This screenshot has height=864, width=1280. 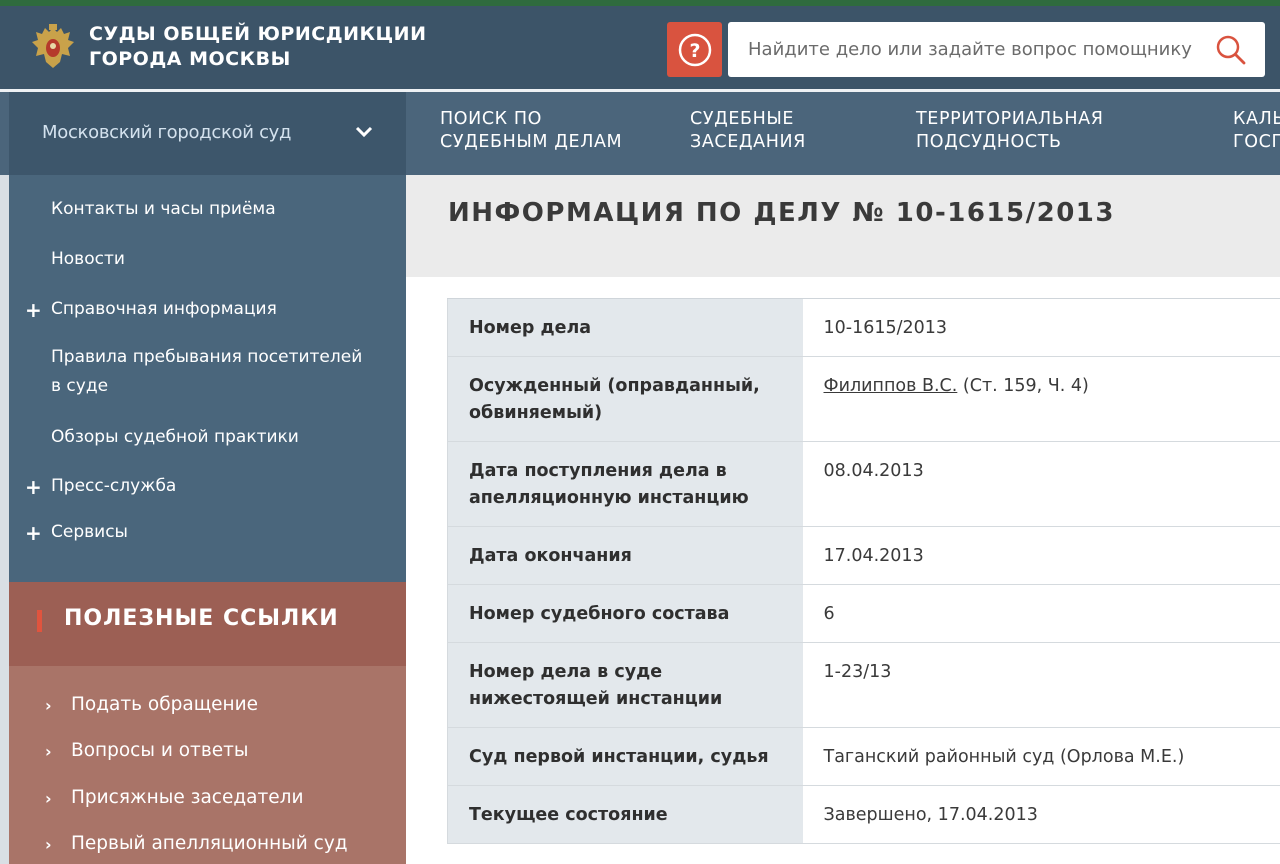 What do you see at coordinates (201, 618) in the screenshot?
I see `useful-links-title: ПОЛЕЗНЫЕ ССЫЛКИ` at bounding box center [201, 618].